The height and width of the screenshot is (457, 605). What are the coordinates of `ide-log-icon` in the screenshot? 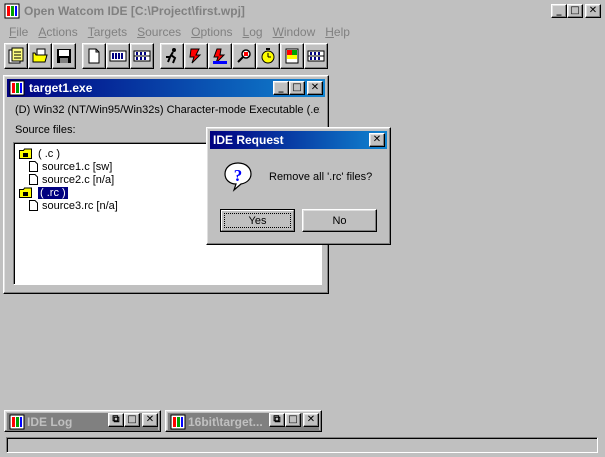 It's located at (17, 422).